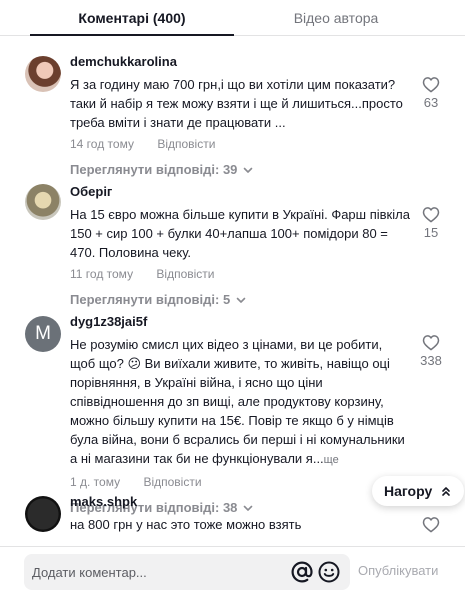  What do you see at coordinates (240, 62) in the screenshot?
I see `comment-author: demchukkarolina` at bounding box center [240, 62].